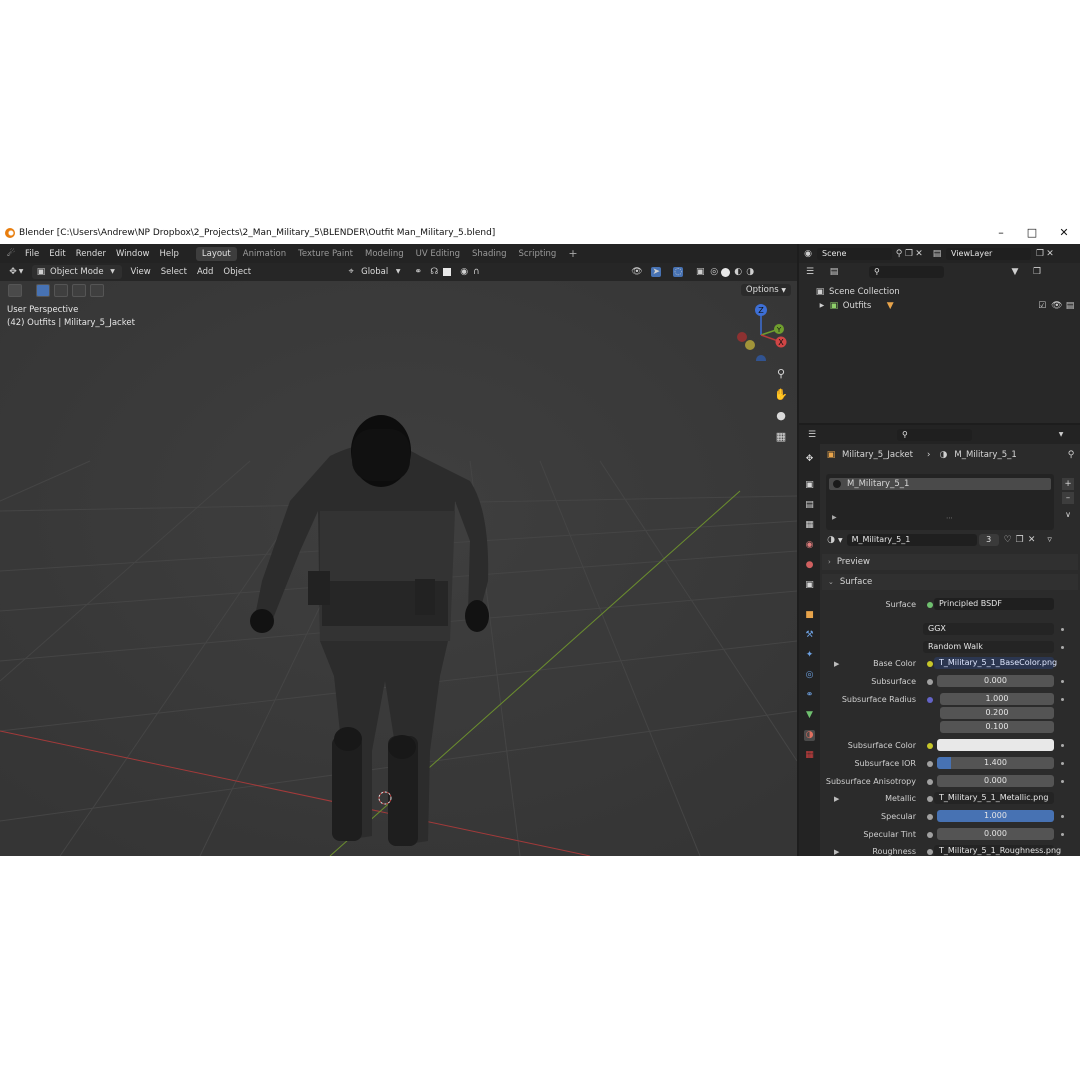 The width and height of the screenshot is (1080, 1080). I want to click on menu-window: Window, so click(133, 254).